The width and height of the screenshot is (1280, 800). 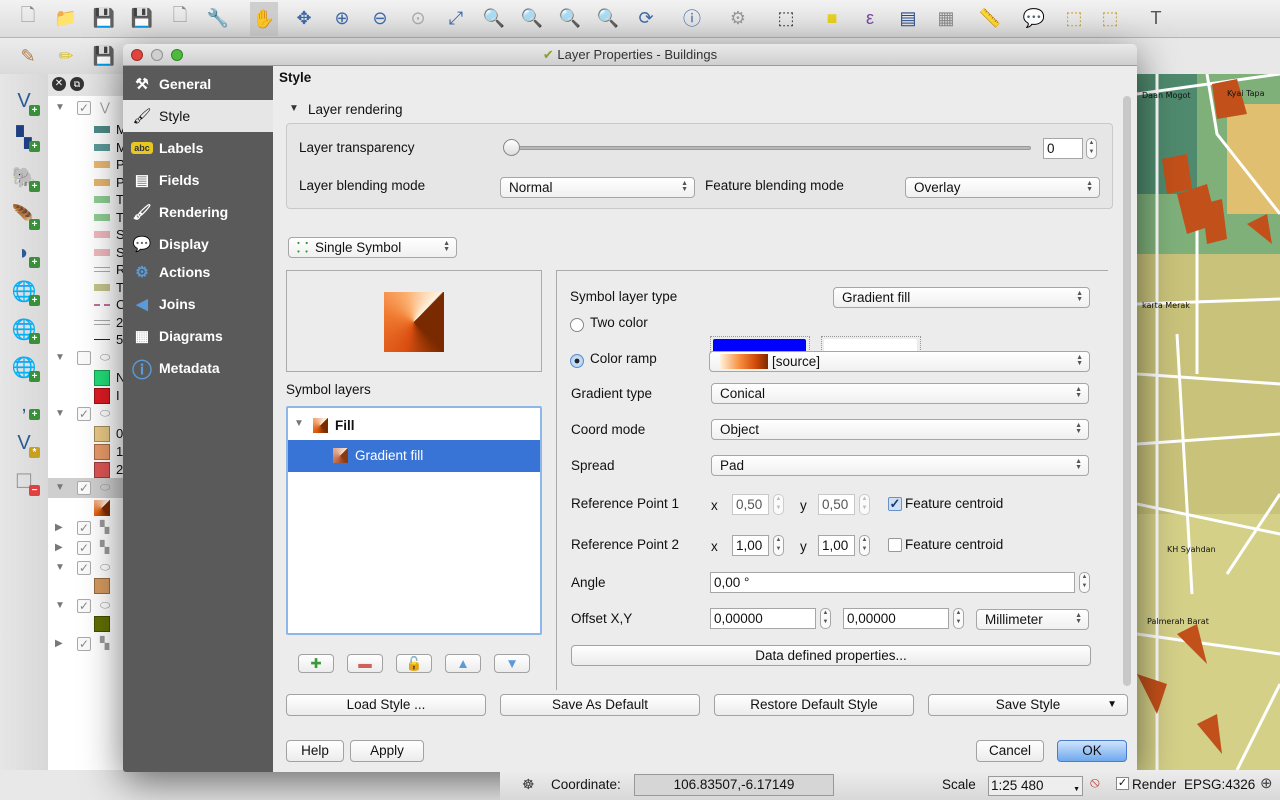 I want to click on ref2-y-input: 1,00, so click(x=836, y=545).